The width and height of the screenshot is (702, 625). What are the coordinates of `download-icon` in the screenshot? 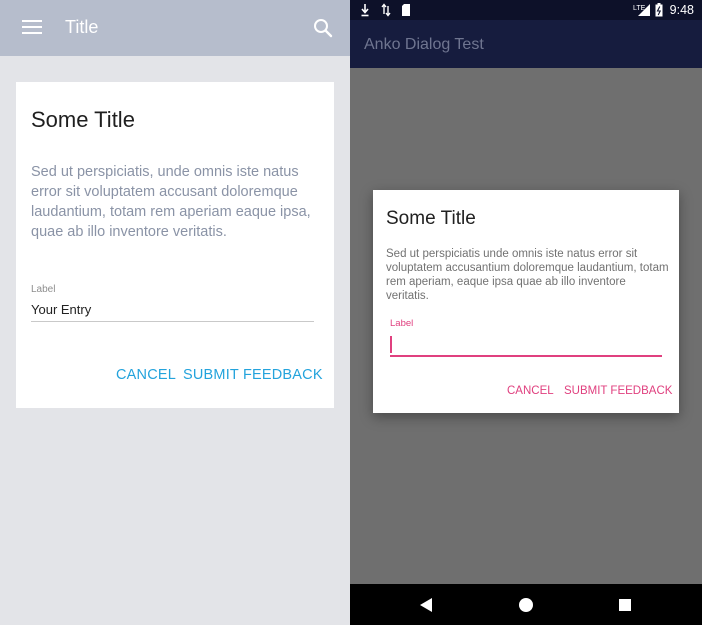 It's located at (365, 10).